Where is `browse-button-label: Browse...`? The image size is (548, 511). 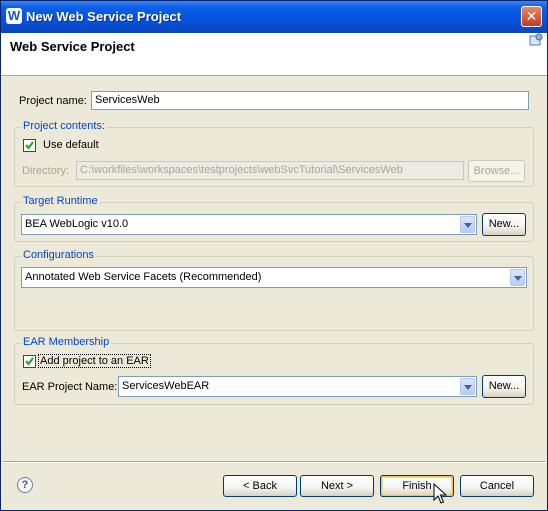
browse-button-label: Browse... is located at coordinates (496, 171).